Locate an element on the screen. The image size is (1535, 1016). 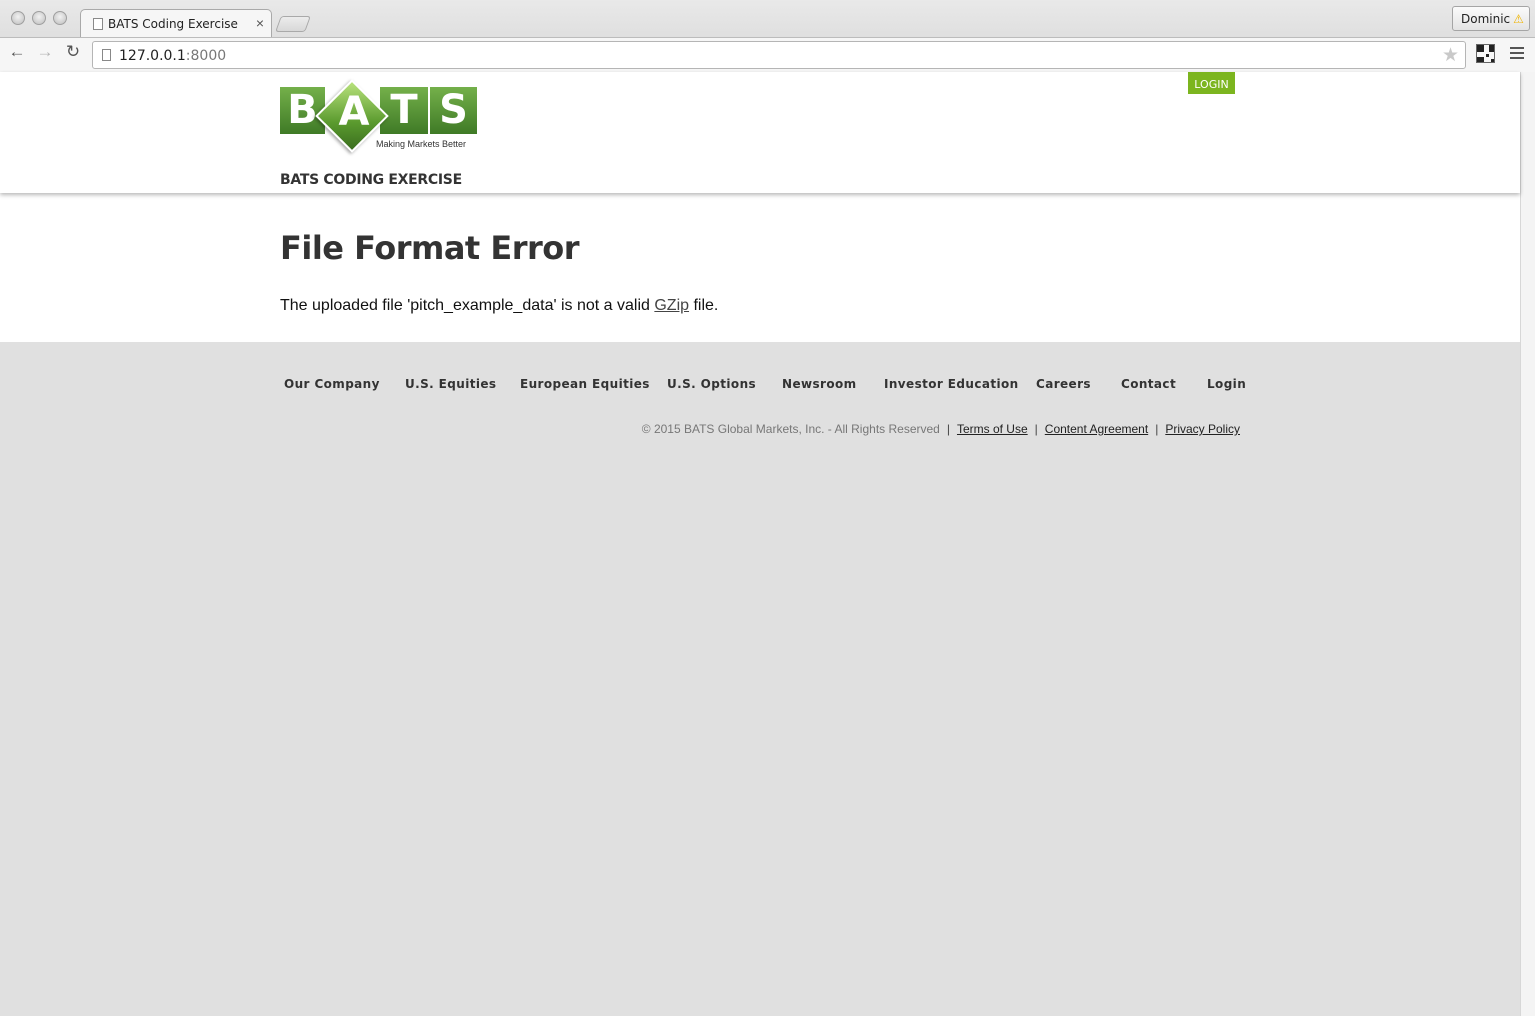
menu-icon is located at coordinates (1517, 53).